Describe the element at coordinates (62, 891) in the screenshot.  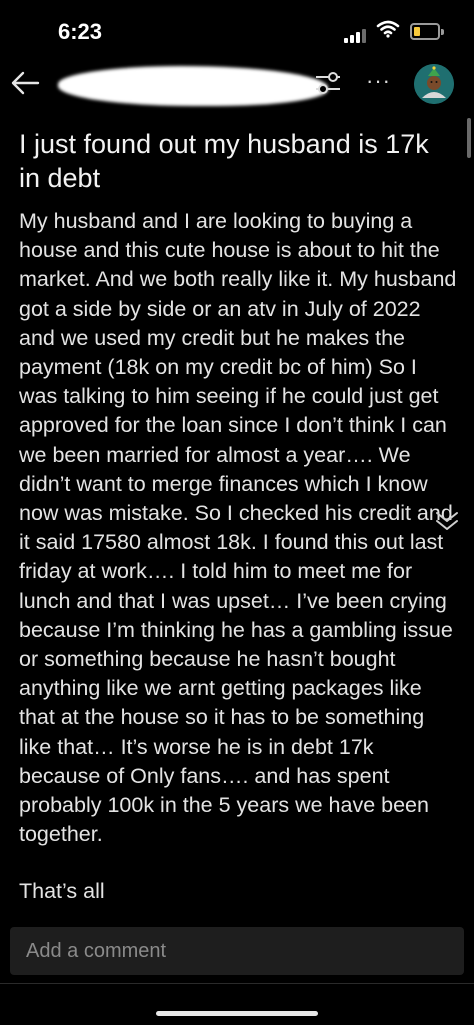
I see `post-body-ending: That’s all` at that location.